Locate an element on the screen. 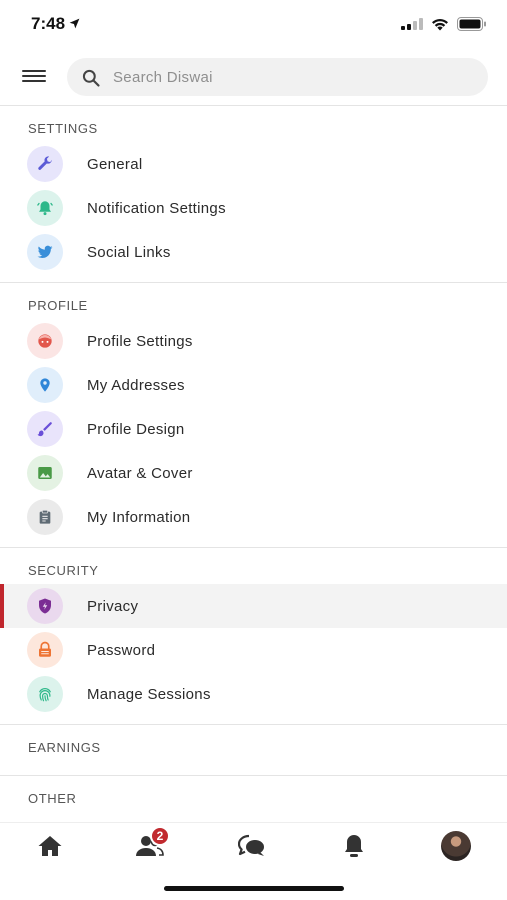  menu-item-manage-sessions: Manage Sessions is located at coordinates (253, 694).